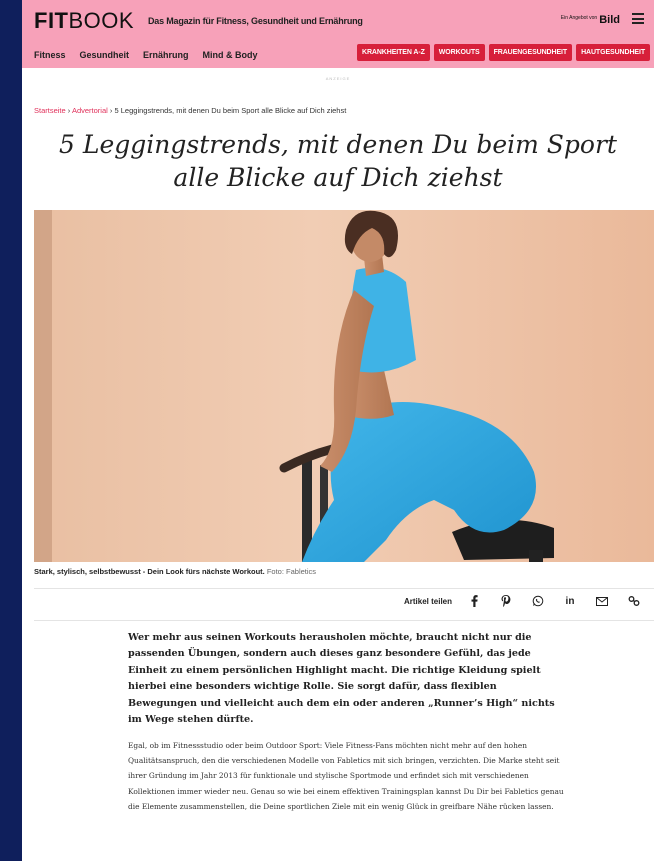 The height and width of the screenshot is (861, 654). What do you see at coordinates (506, 601) in the screenshot?
I see `pinterest-icon` at bounding box center [506, 601].